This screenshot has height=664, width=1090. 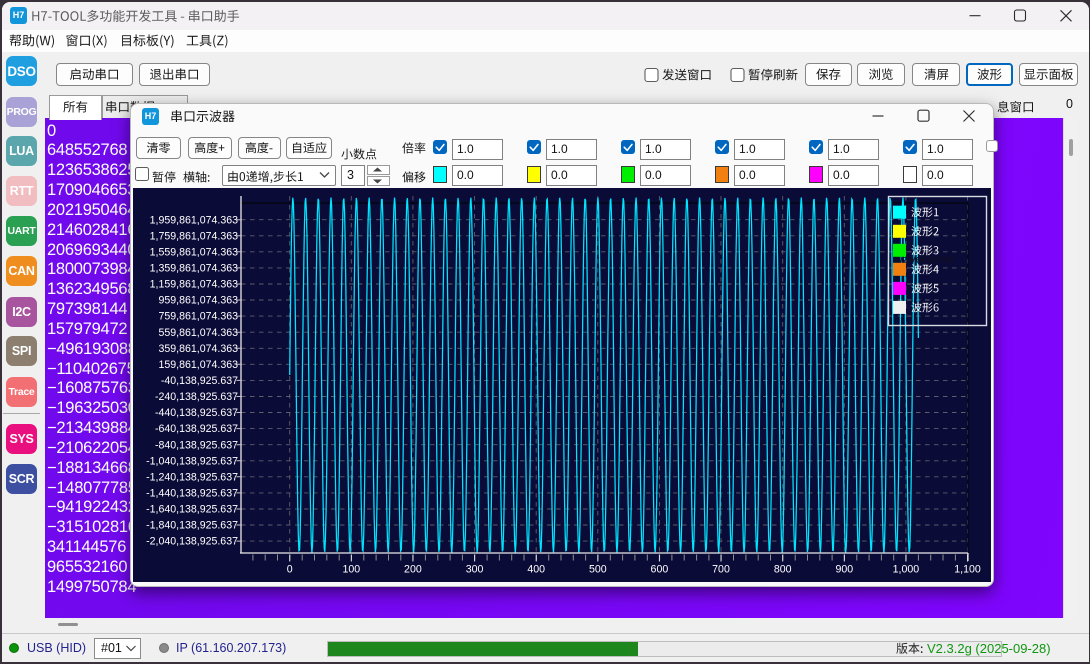 I want to click on svg-text: 359,861,074.363, so click(x=198, y=349).